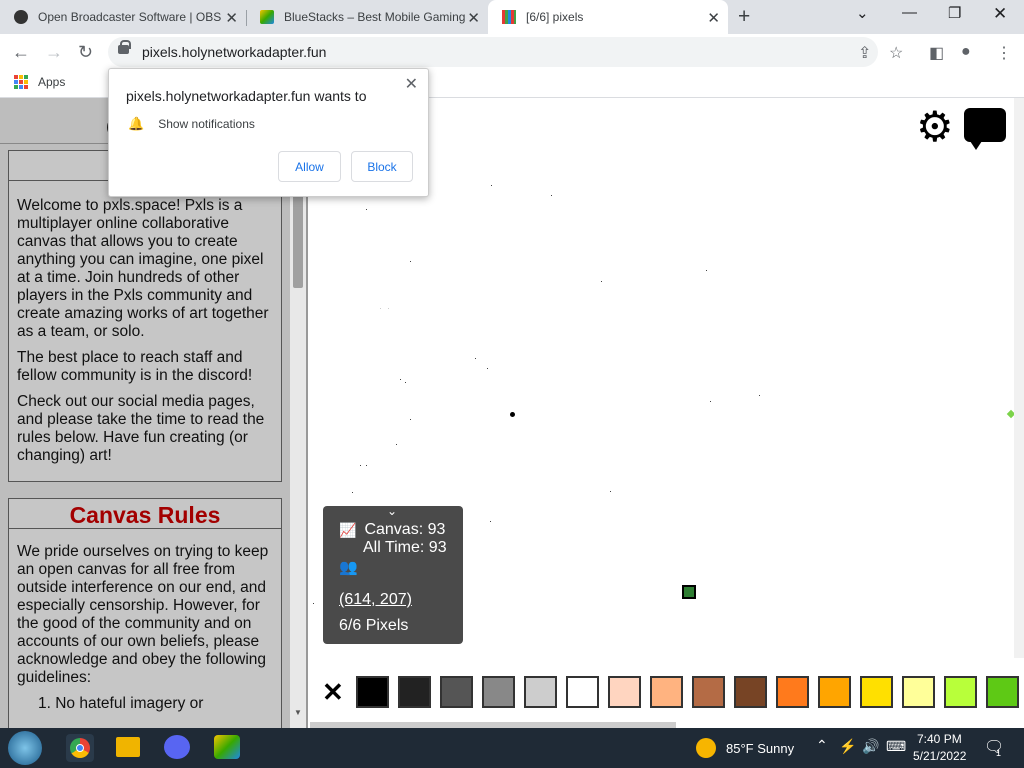 This screenshot has width=1024, height=768. I want to click on side-panel-icon: ◧, so click(936, 53).